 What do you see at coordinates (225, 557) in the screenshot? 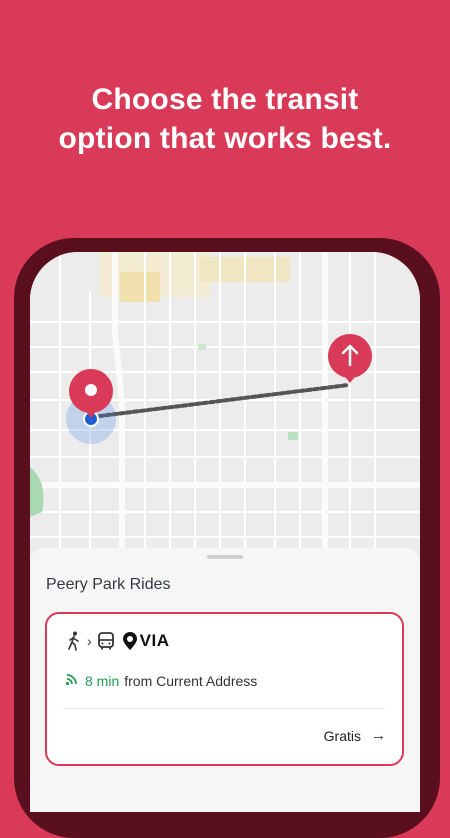
I see `sheet-drag-handle` at bounding box center [225, 557].